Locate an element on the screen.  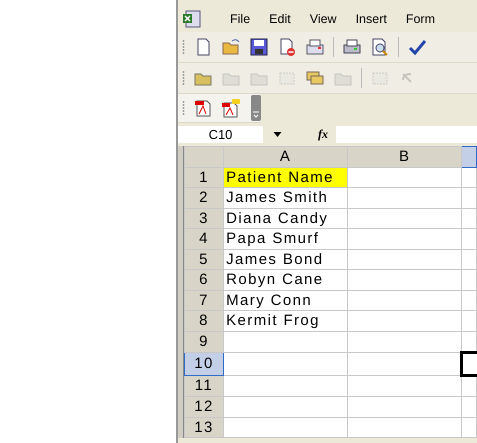
select-all-corner is located at coordinates (204, 156).